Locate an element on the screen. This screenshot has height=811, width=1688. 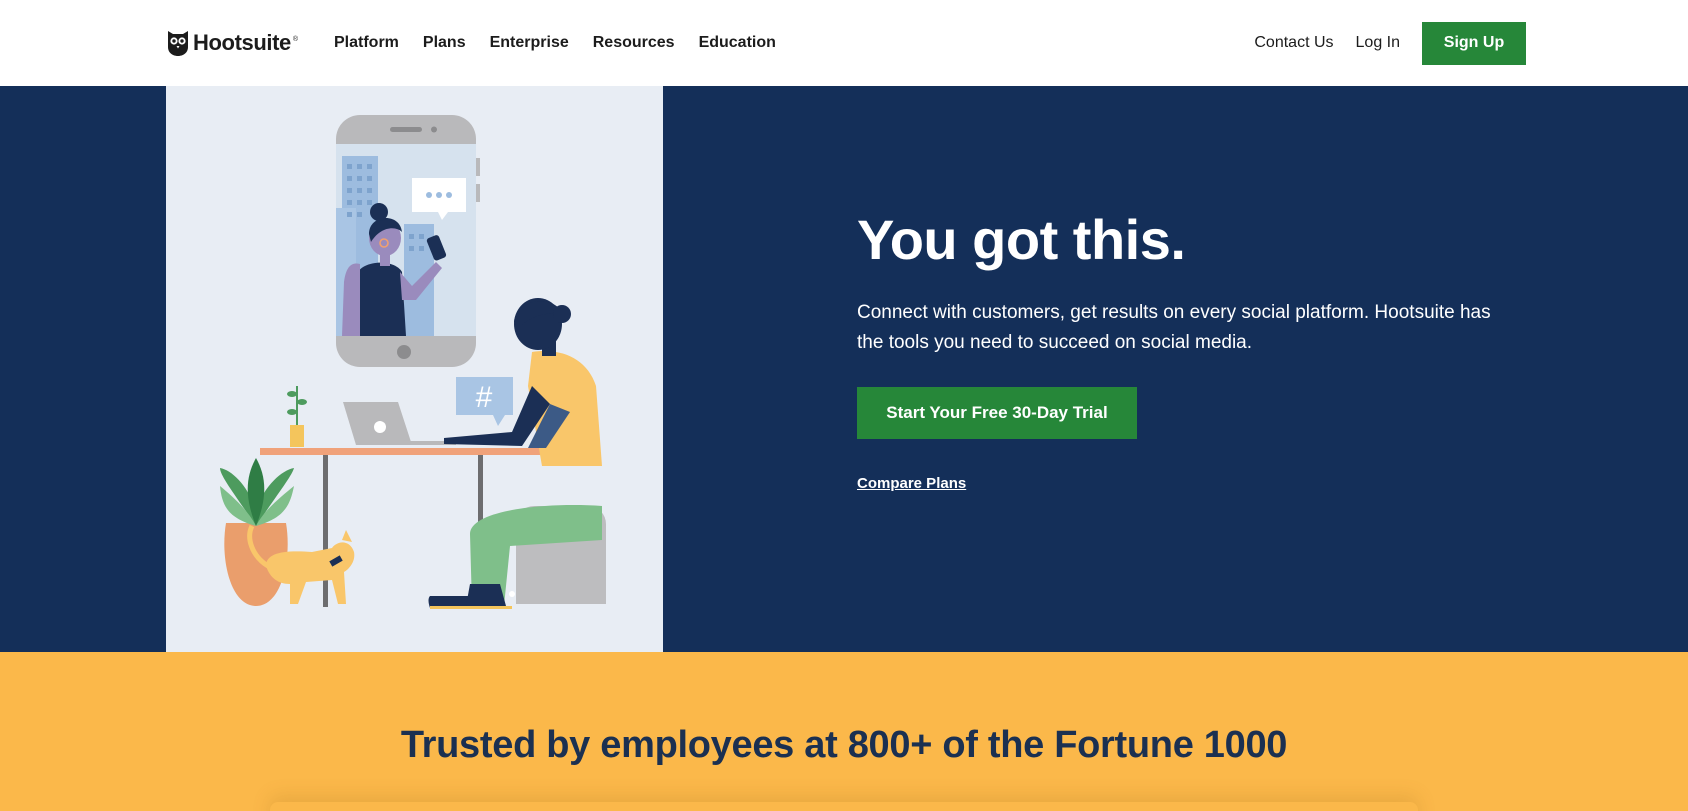
hashtag-bubble: # is located at coordinates (484, 401).